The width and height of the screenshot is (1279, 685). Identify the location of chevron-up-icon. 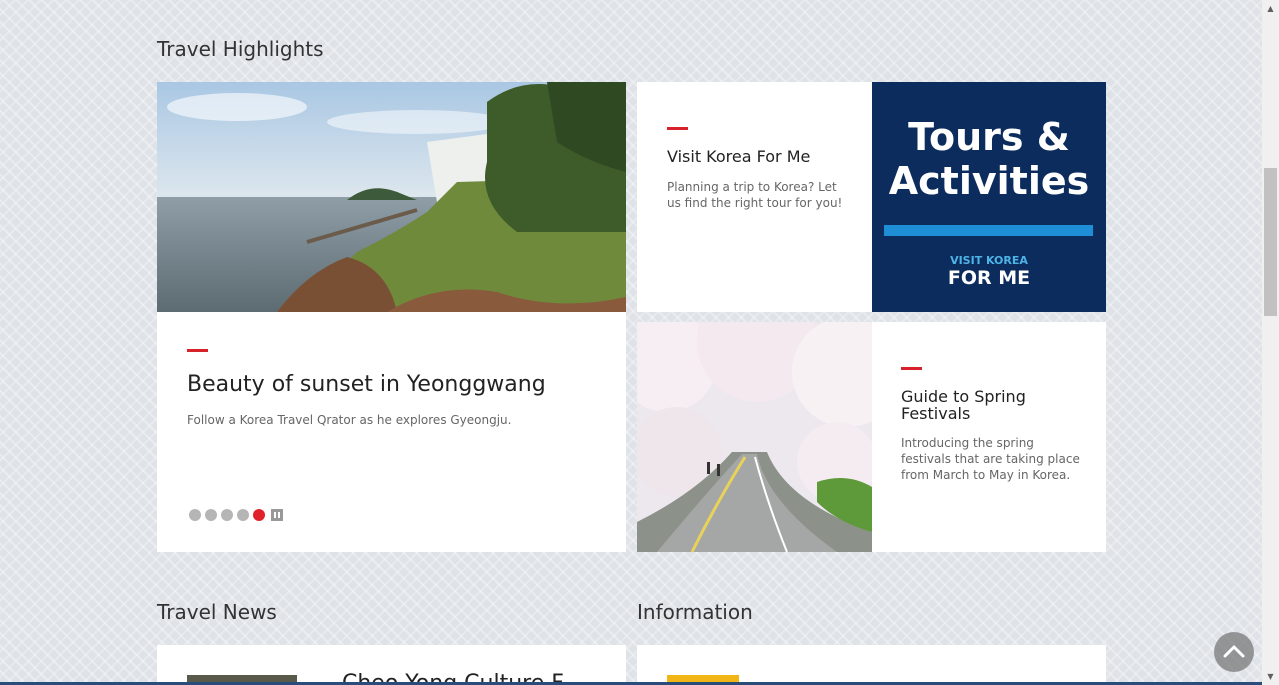
(1234, 651).